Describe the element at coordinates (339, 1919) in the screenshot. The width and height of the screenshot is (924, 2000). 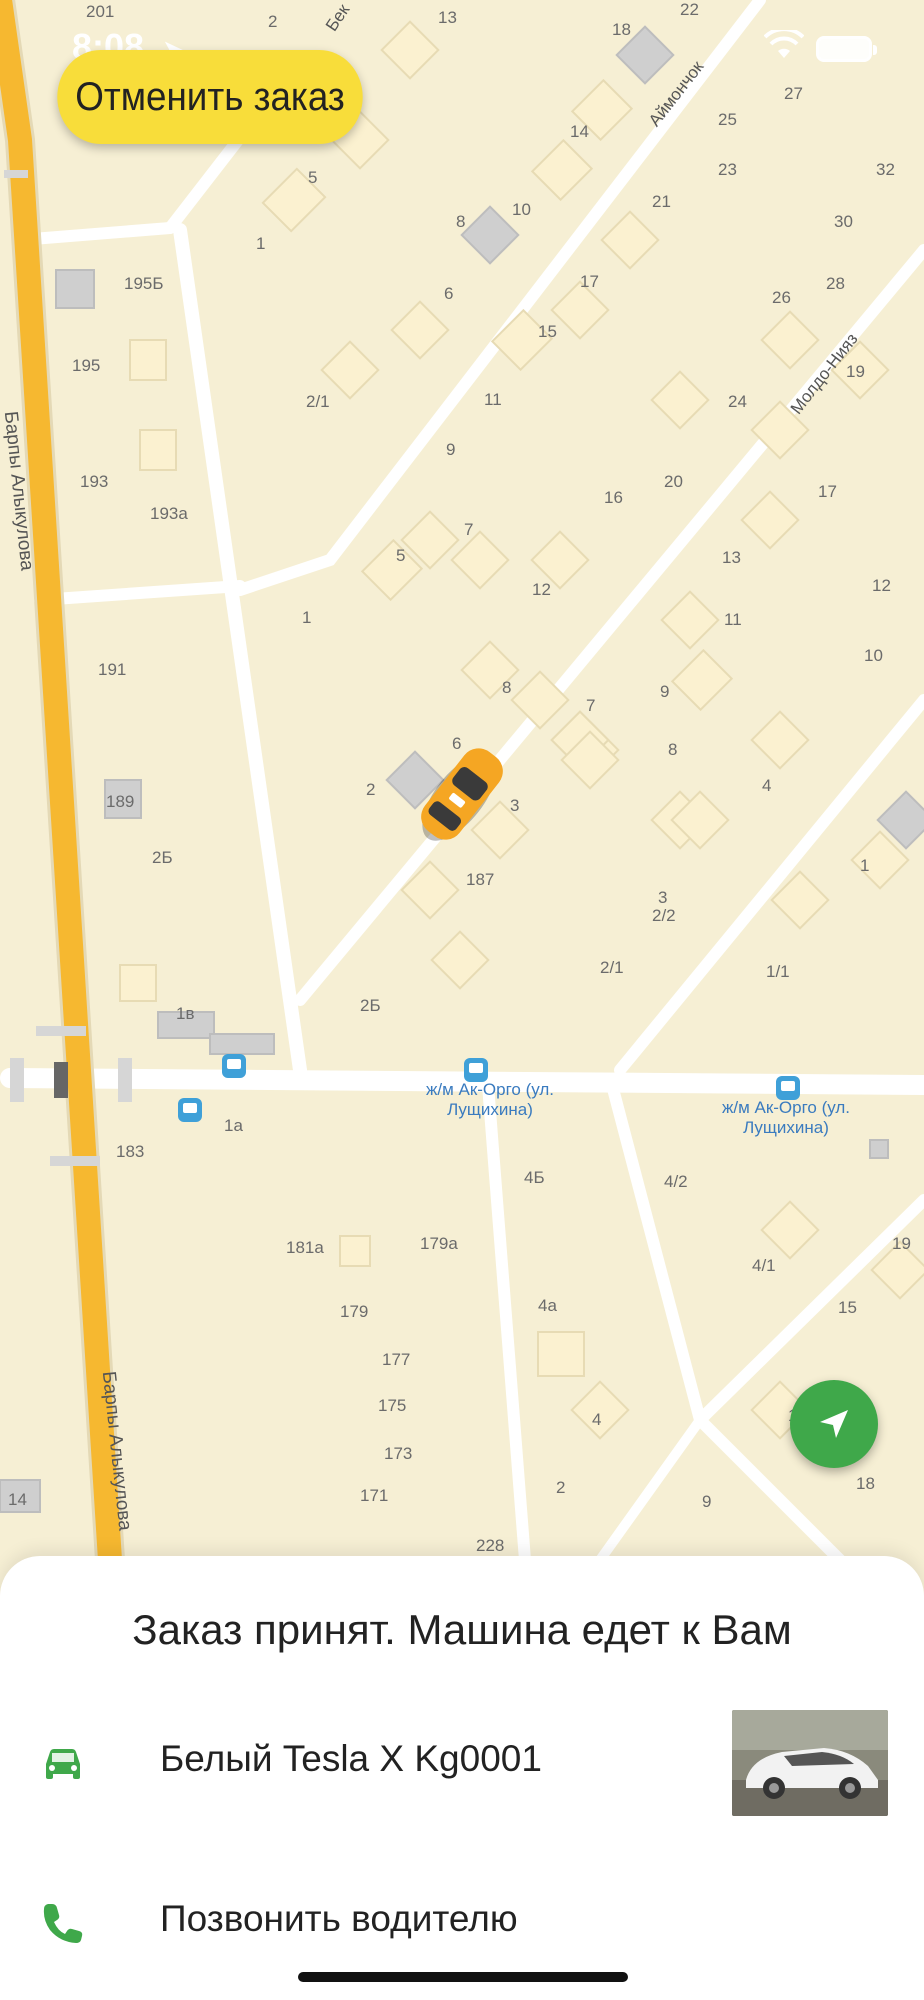
I see `call-driver-button: Позвонить водителю` at that location.